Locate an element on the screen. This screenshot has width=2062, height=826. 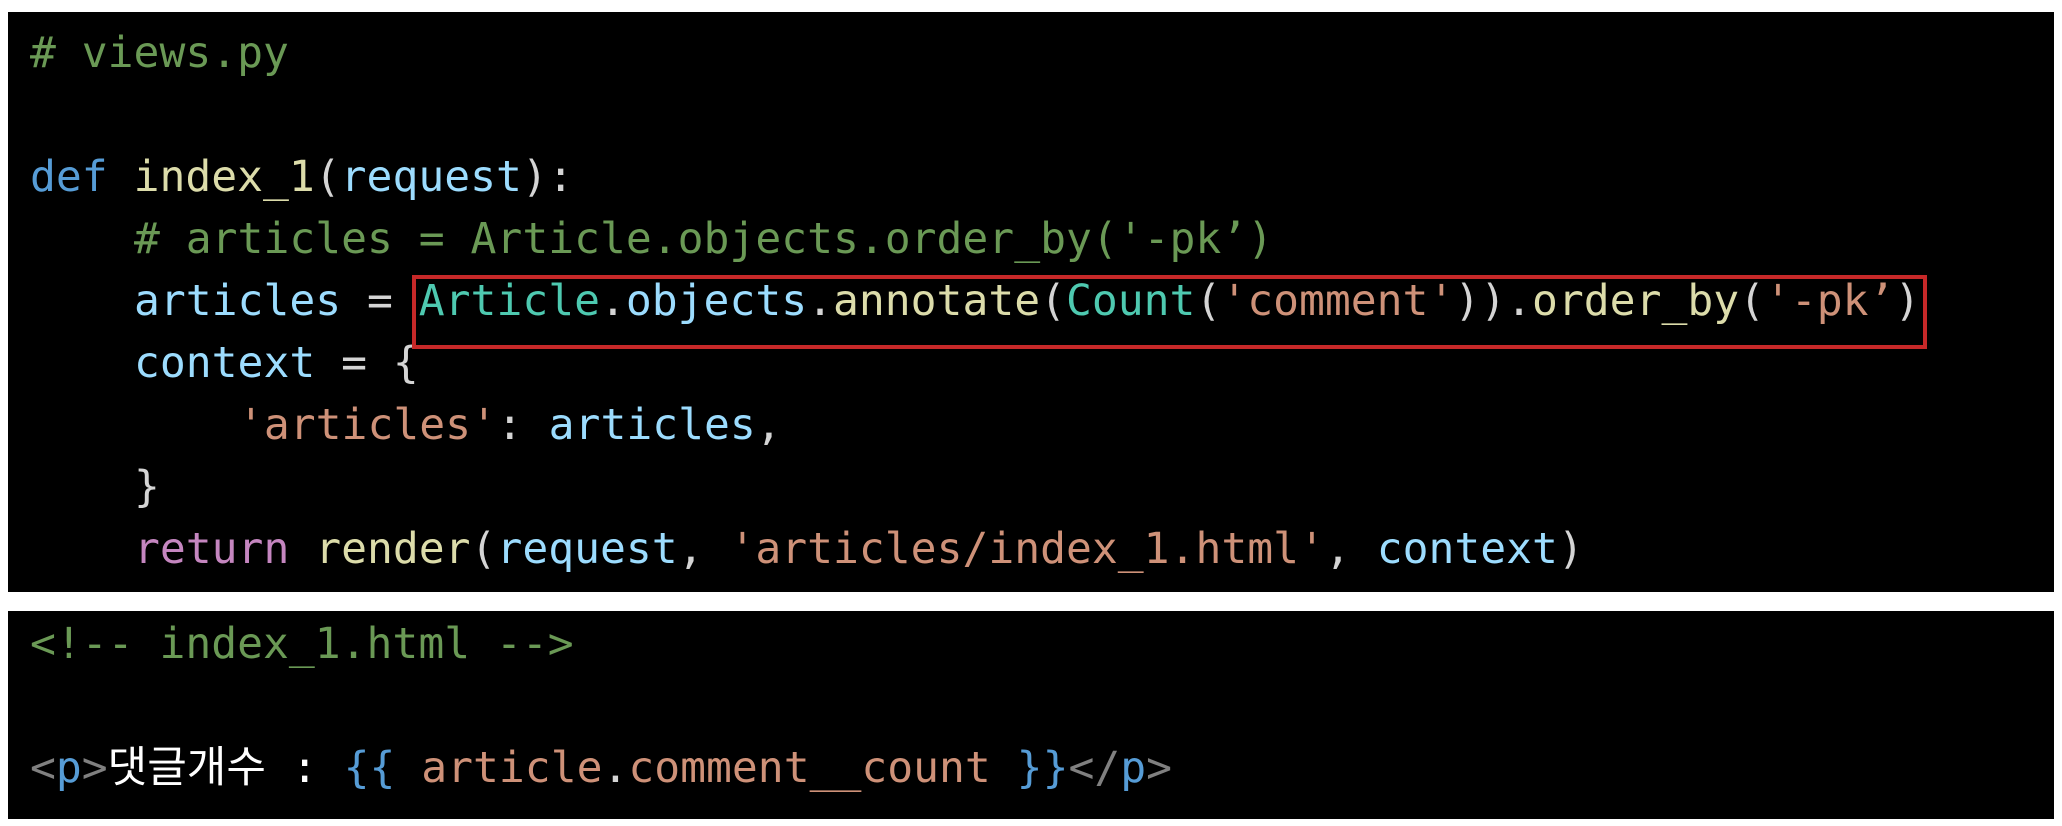
keyword-token: return is located at coordinates (212, 549).